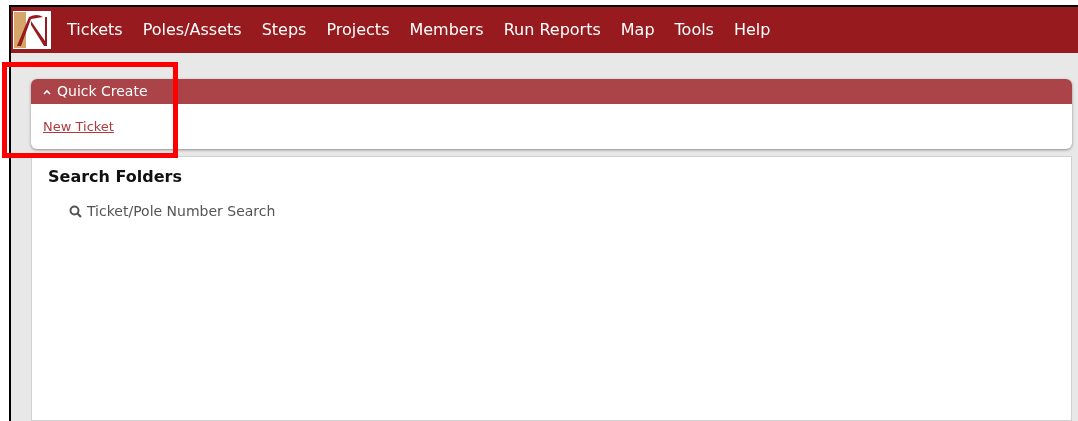 This screenshot has height=421, width=1078. I want to click on nav-link: Steps, so click(284, 30).